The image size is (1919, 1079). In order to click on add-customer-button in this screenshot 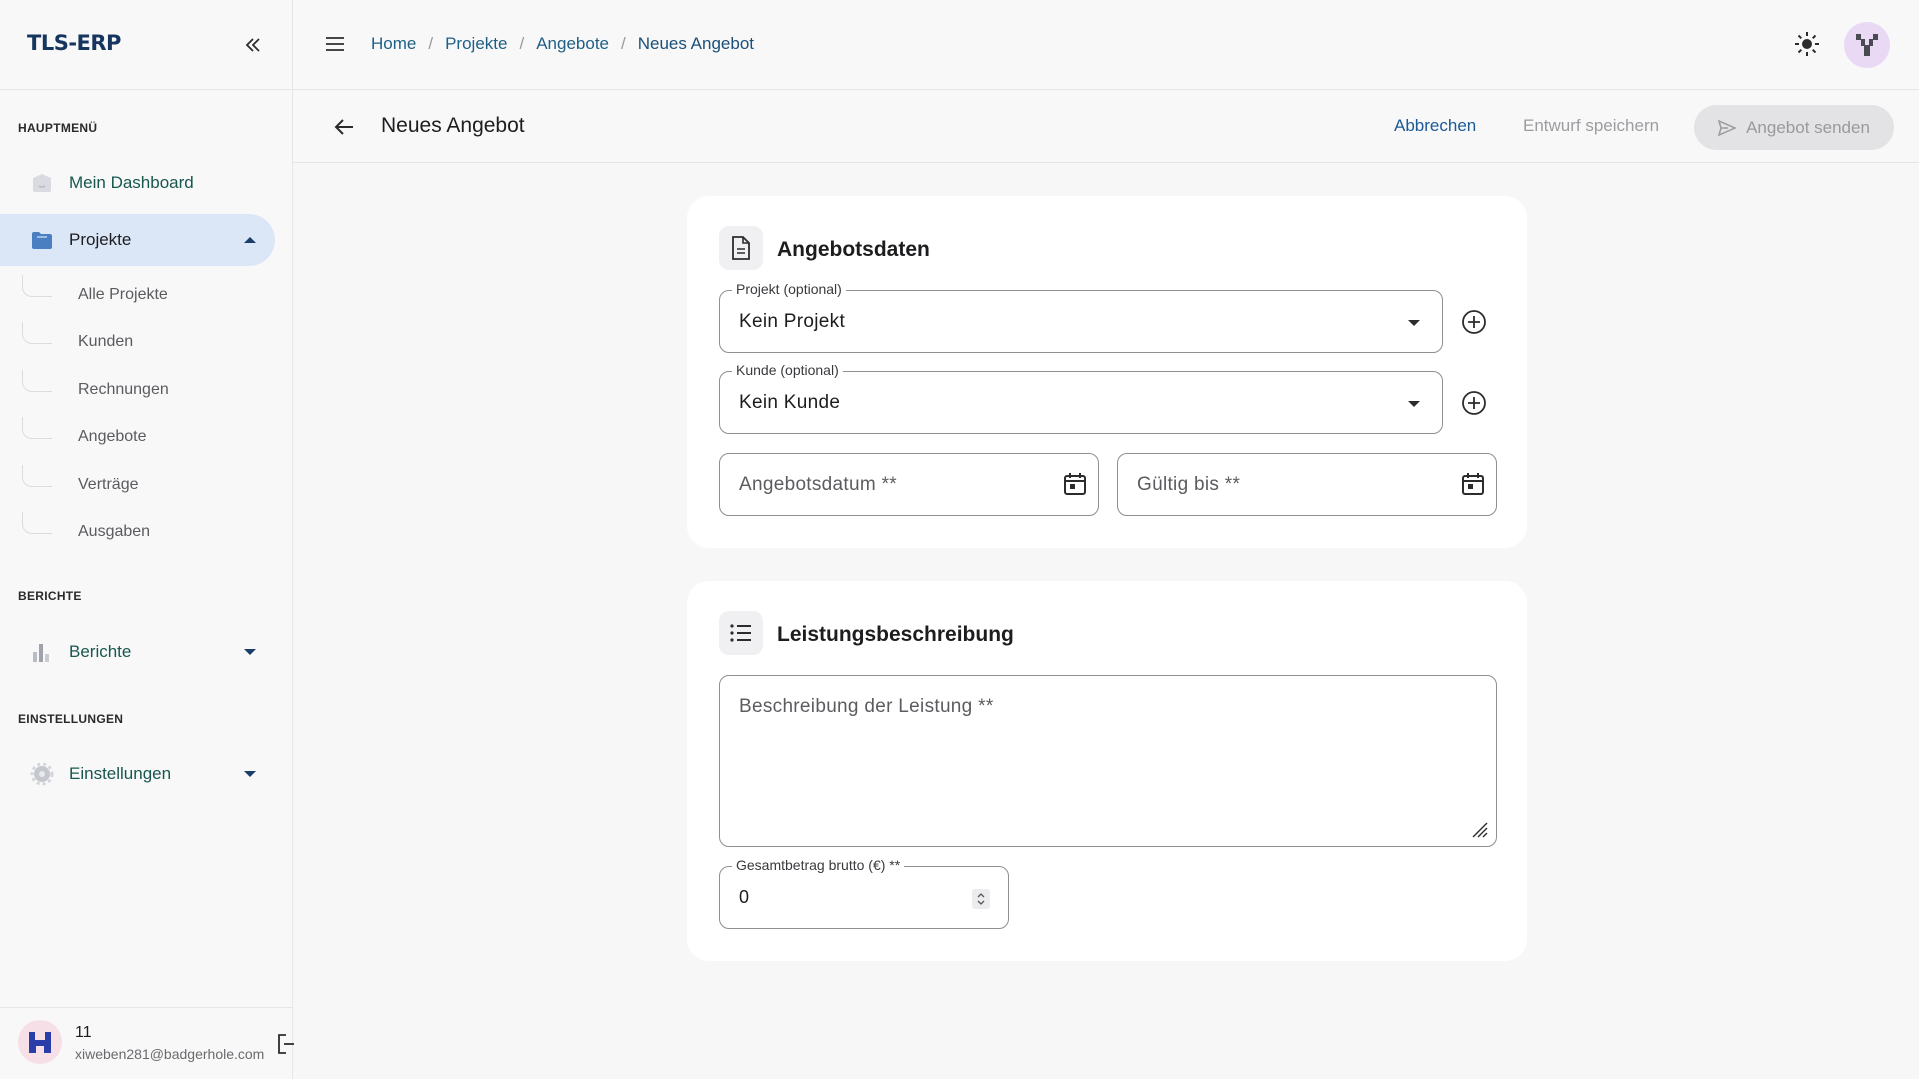, I will do `click(1474, 403)`.